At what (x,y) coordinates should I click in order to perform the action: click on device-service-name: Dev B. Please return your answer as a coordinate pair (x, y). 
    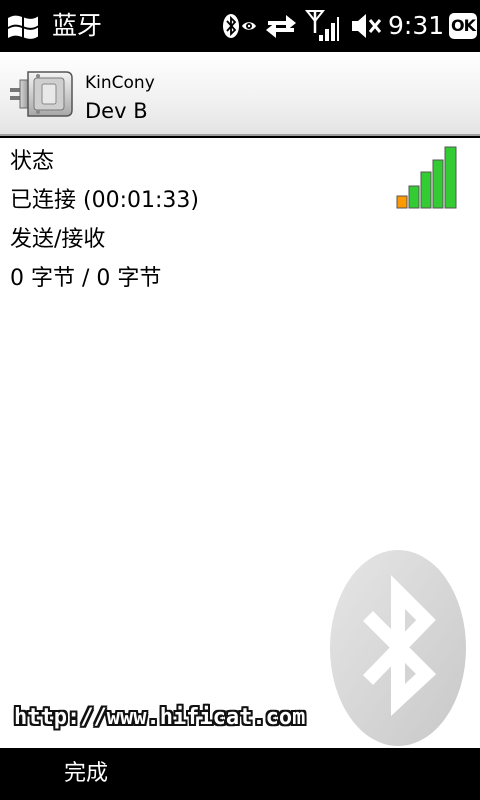
    Looking at the image, I should click on (116, 111).